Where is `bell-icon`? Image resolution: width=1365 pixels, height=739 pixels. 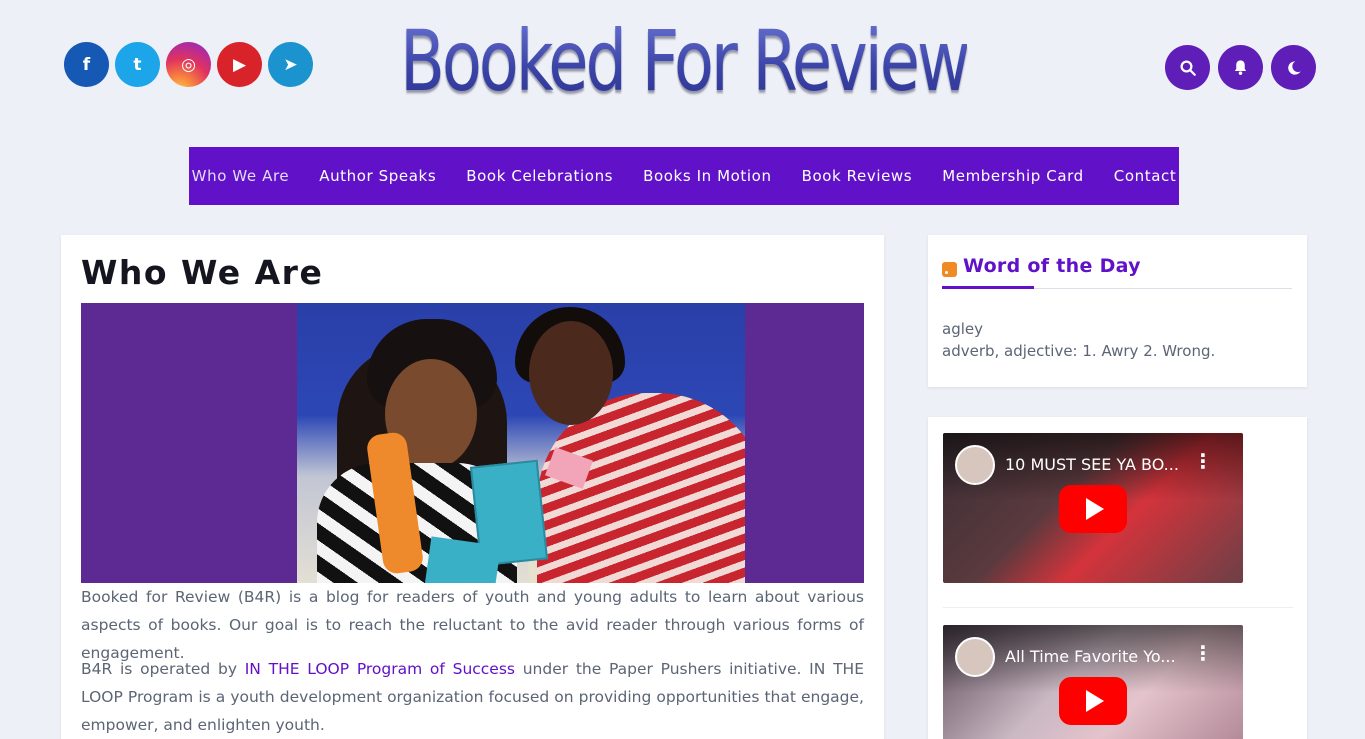
bell-icon is located at coordinates (1240, 67).